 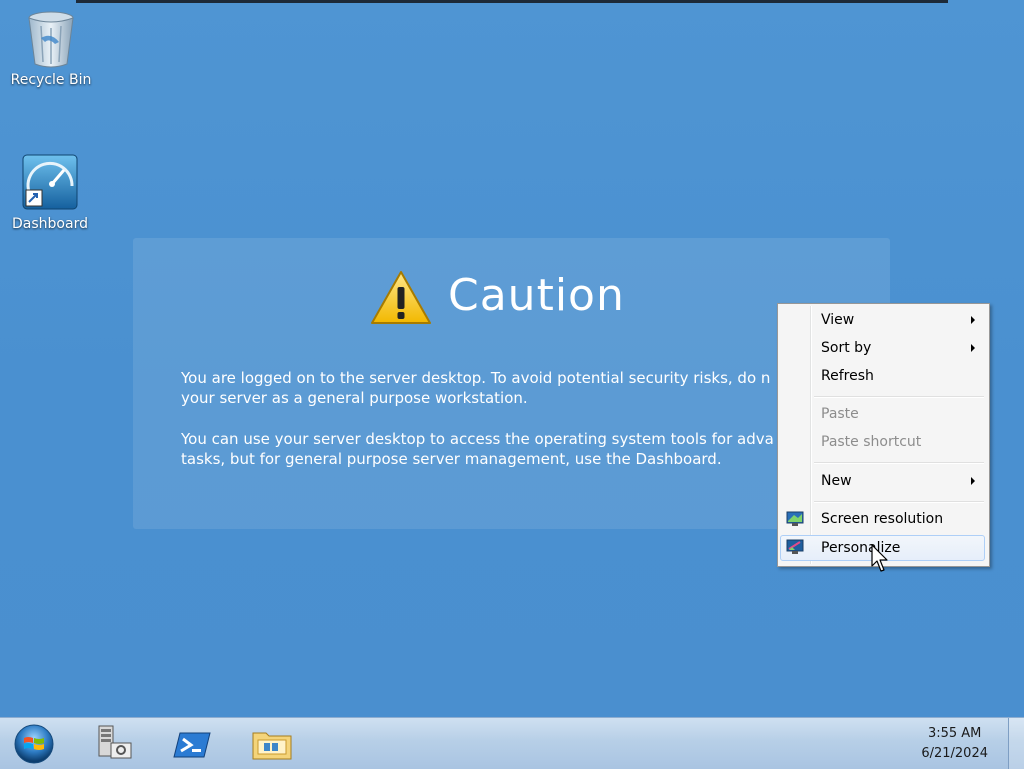 I want to click on menu-item-screen-resolution: Screen resolution, so click(x=882, y=519).